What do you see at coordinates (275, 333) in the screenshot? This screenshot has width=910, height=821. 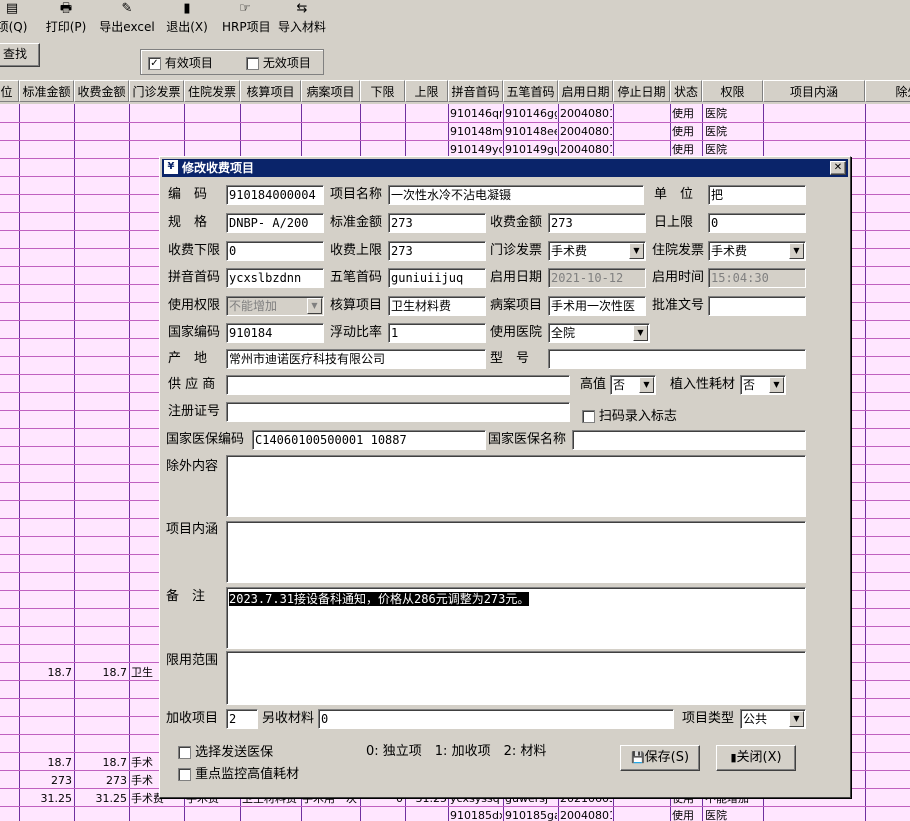 I see `national-code-field: 910184` at bounding box center [275, 333].